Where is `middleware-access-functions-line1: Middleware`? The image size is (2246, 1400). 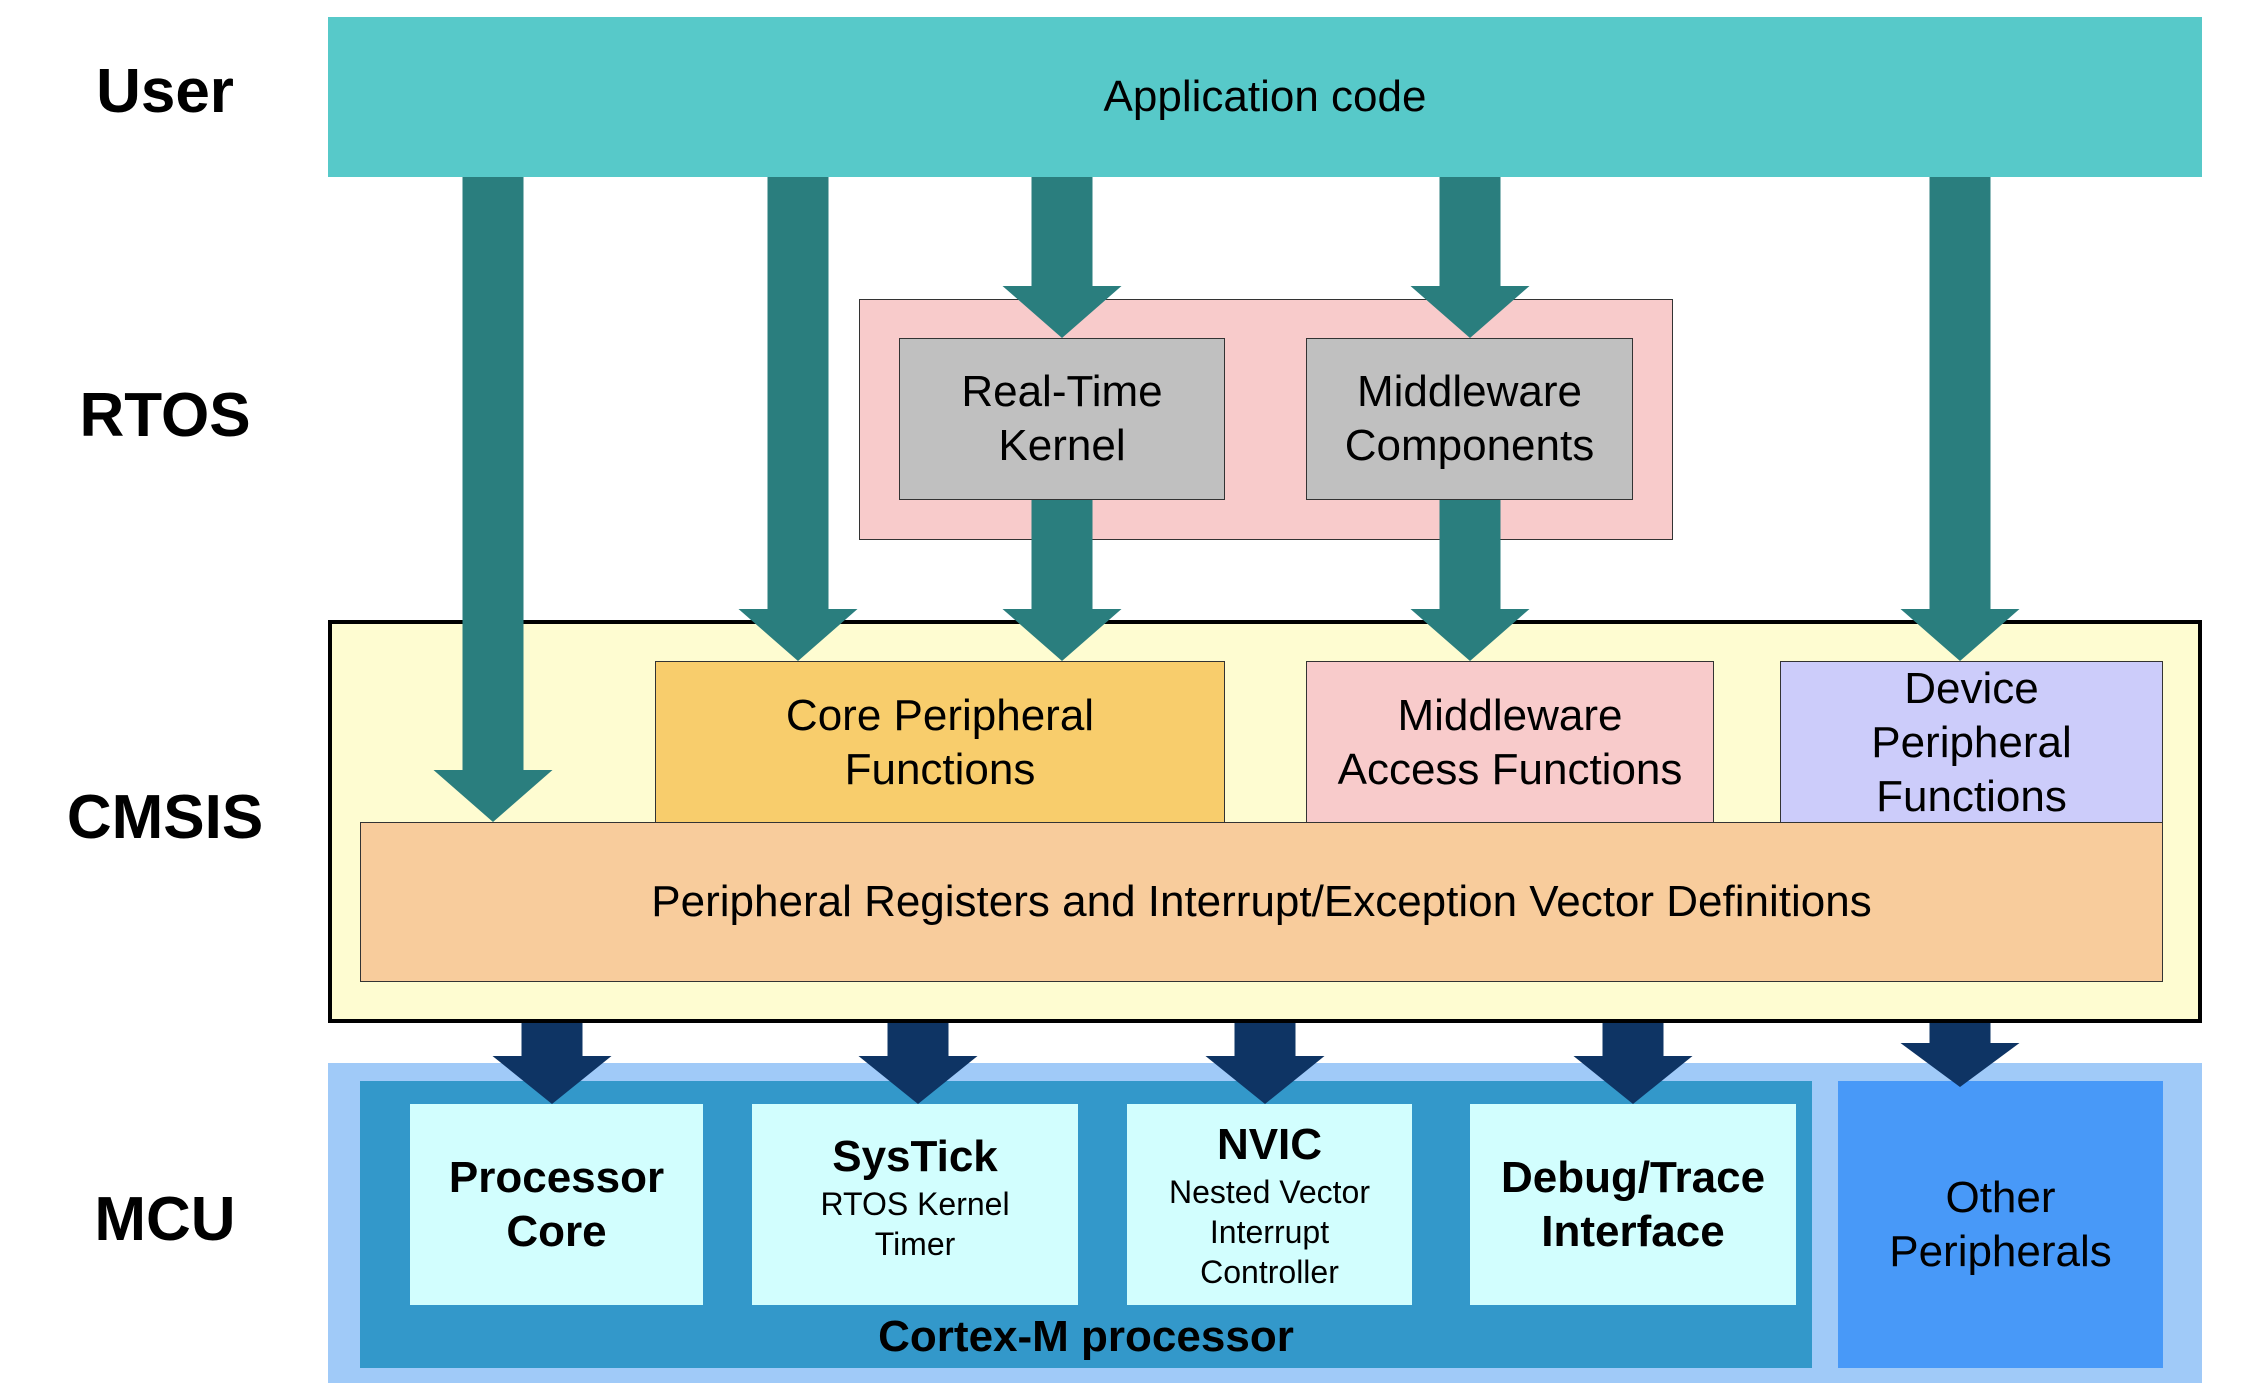 middleware-access-functions-line1: Middleware is located at coordinates (1510, 715).